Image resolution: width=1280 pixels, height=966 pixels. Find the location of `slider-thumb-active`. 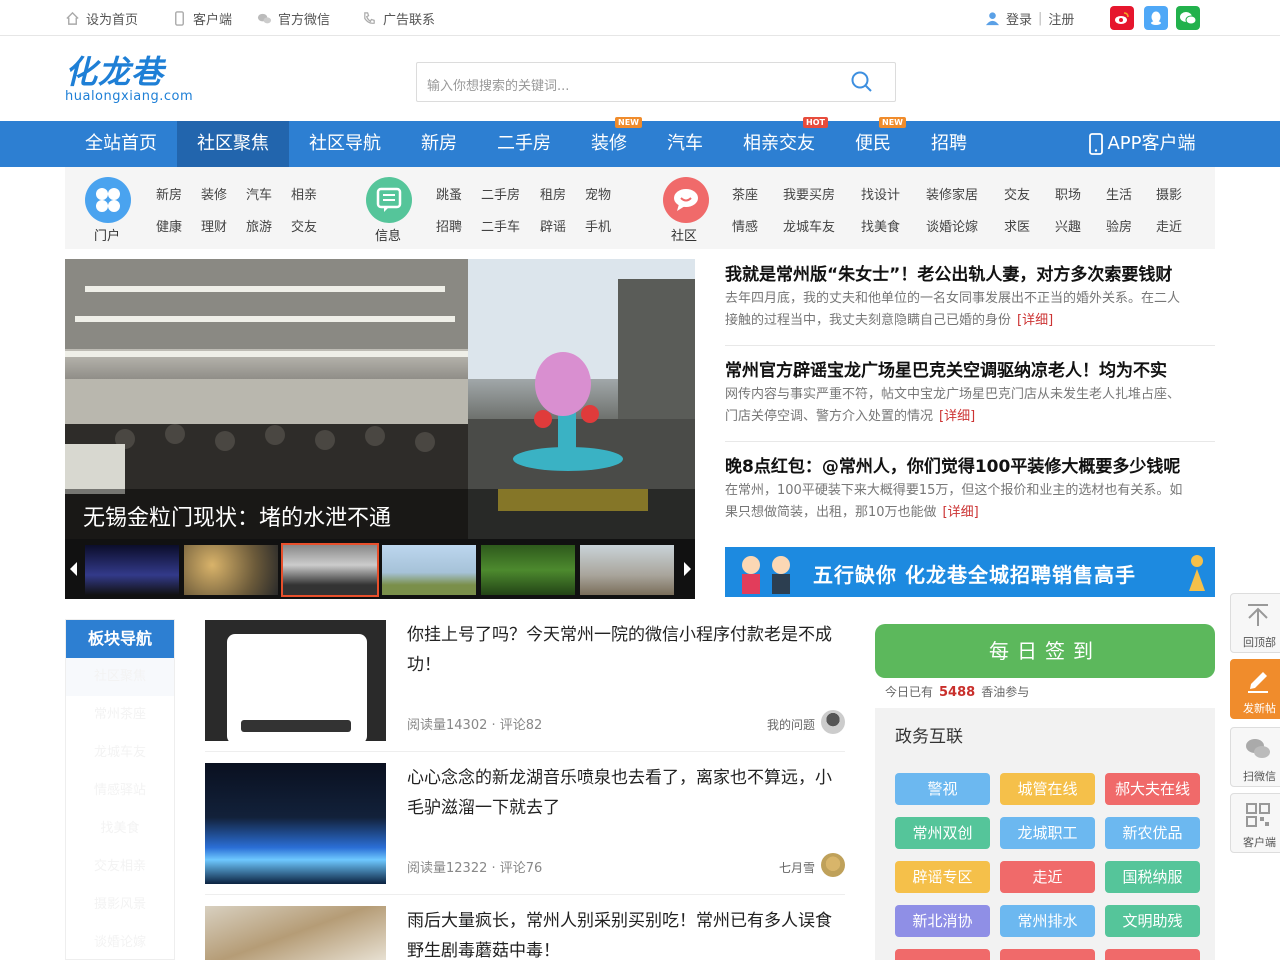

slider-thumb-active is located at coordinates (330, 570).